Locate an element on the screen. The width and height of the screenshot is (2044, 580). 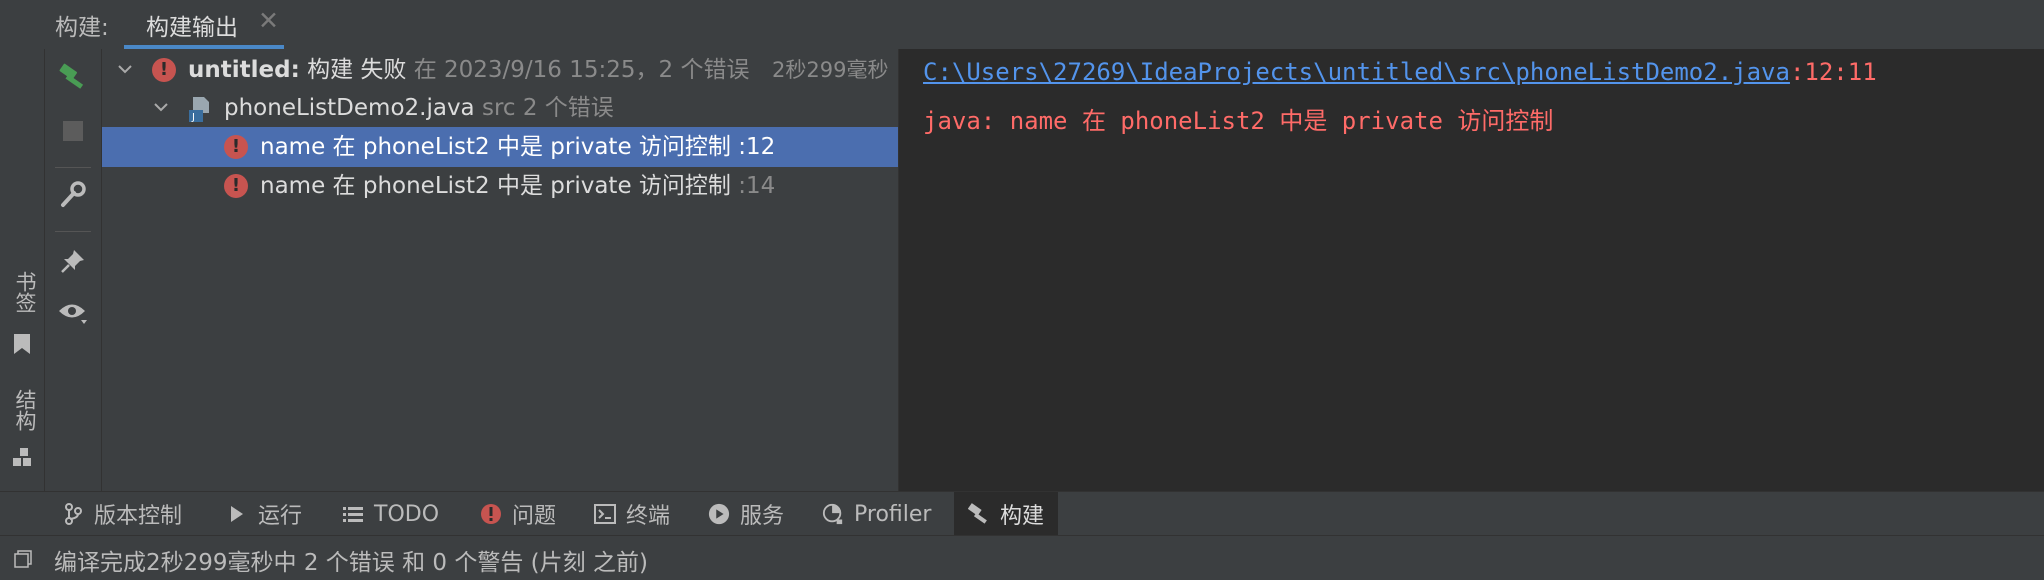
wrench-icon is located at coordinates (73, 197).